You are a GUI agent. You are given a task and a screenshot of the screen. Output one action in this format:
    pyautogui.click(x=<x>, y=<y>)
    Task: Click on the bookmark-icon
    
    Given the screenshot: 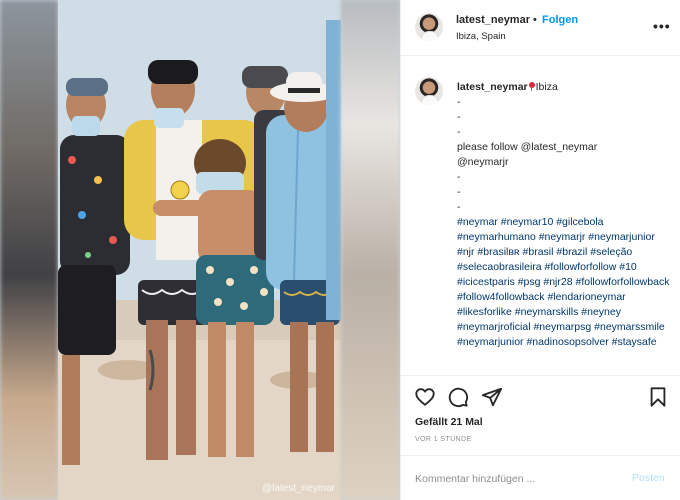 What is the action you would take?
    pyautogui.click(x=658, y=397)
    